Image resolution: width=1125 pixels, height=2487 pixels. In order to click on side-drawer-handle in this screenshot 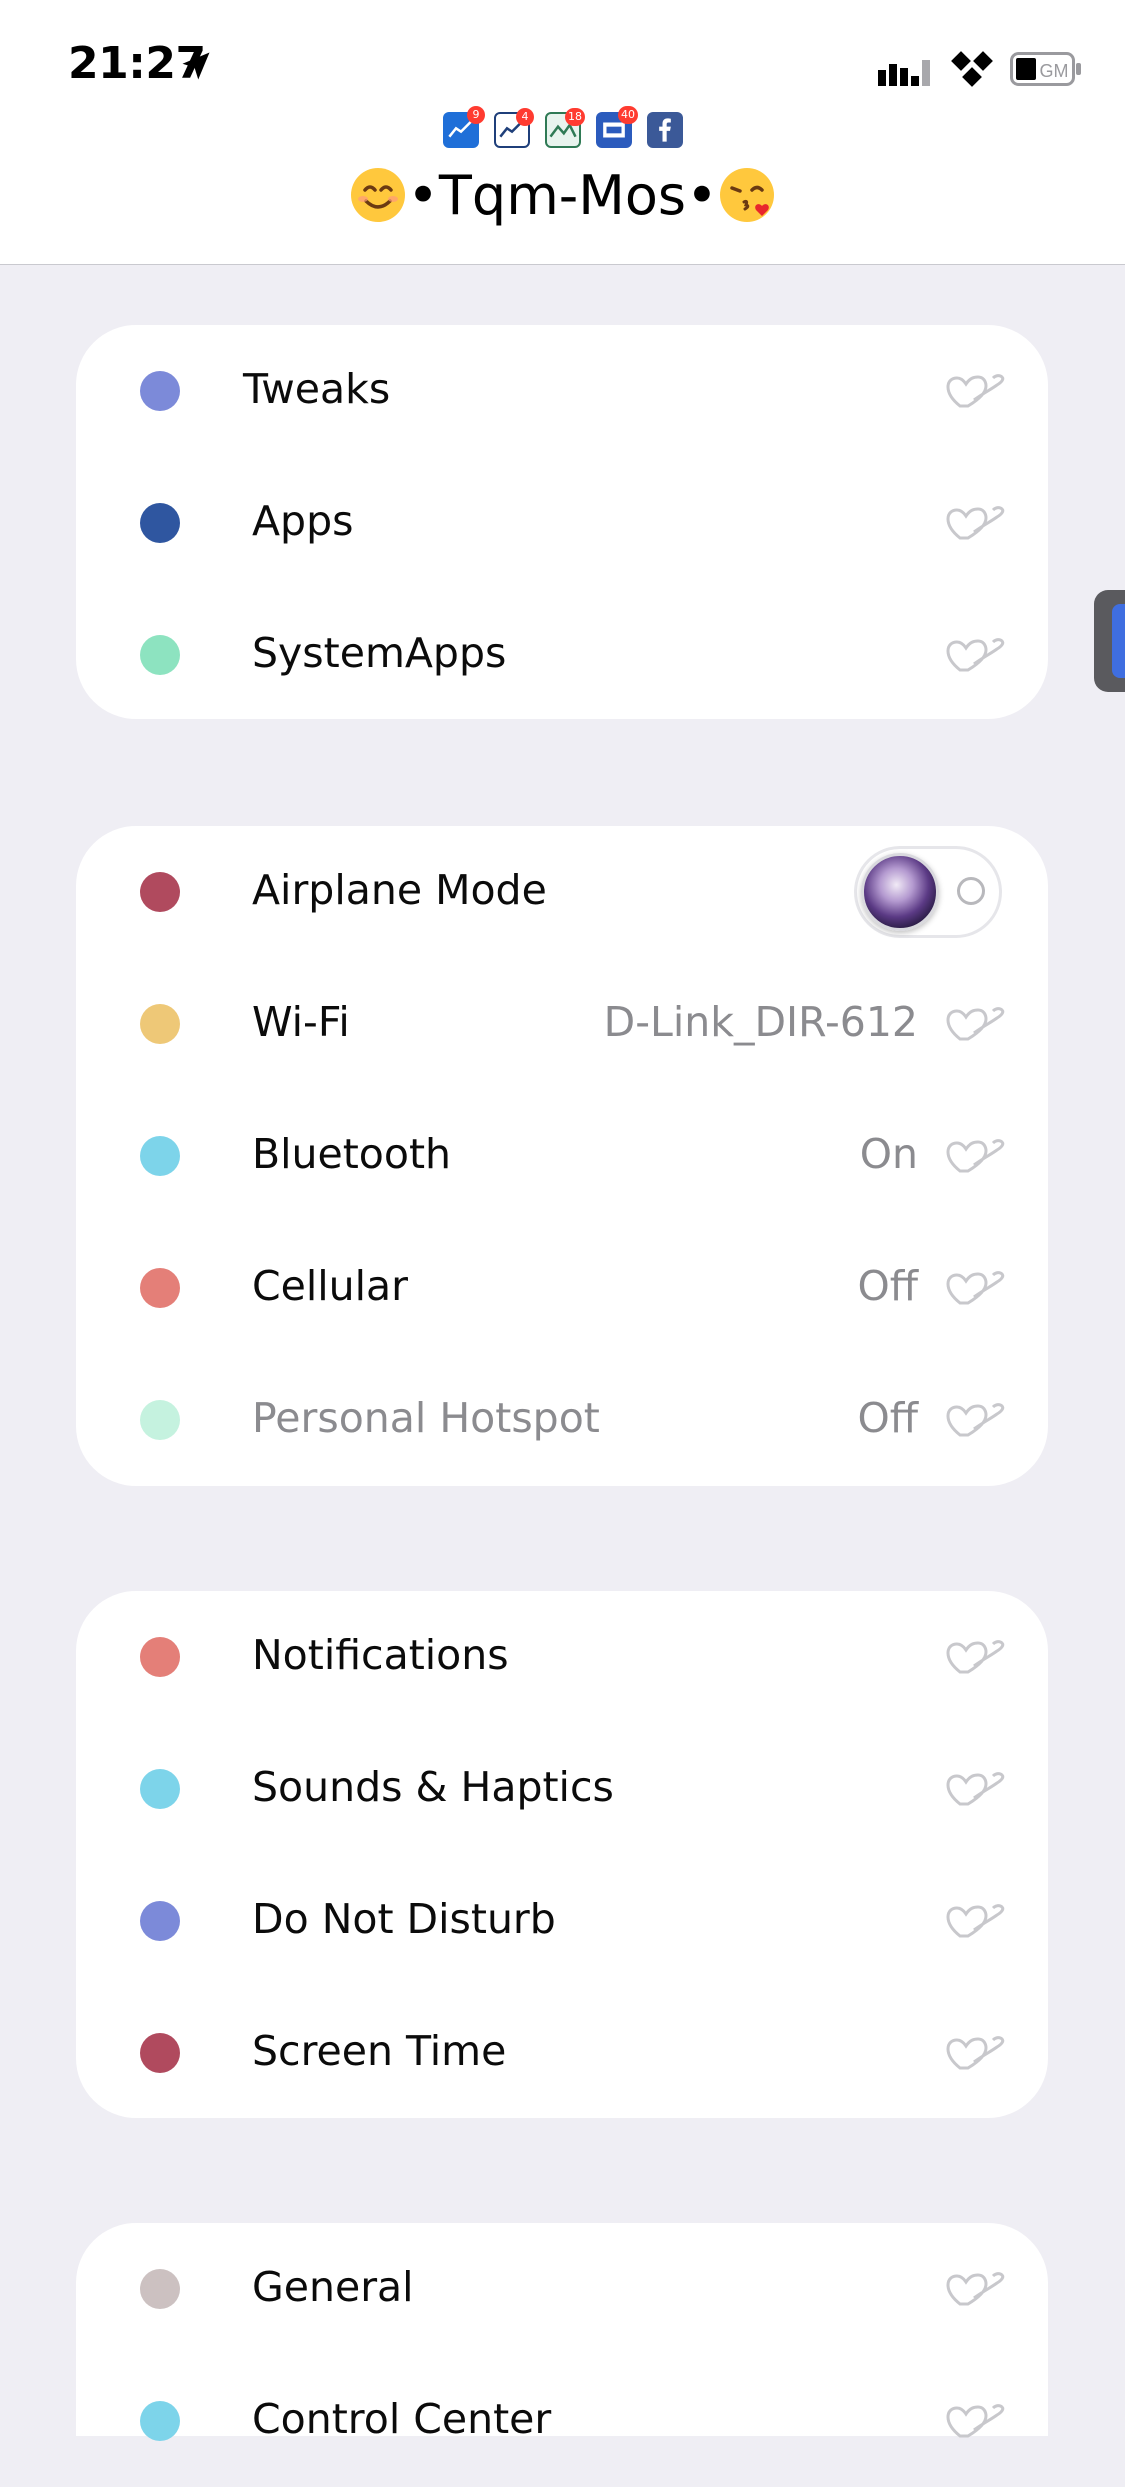, I will do `click(1109, 641)`.